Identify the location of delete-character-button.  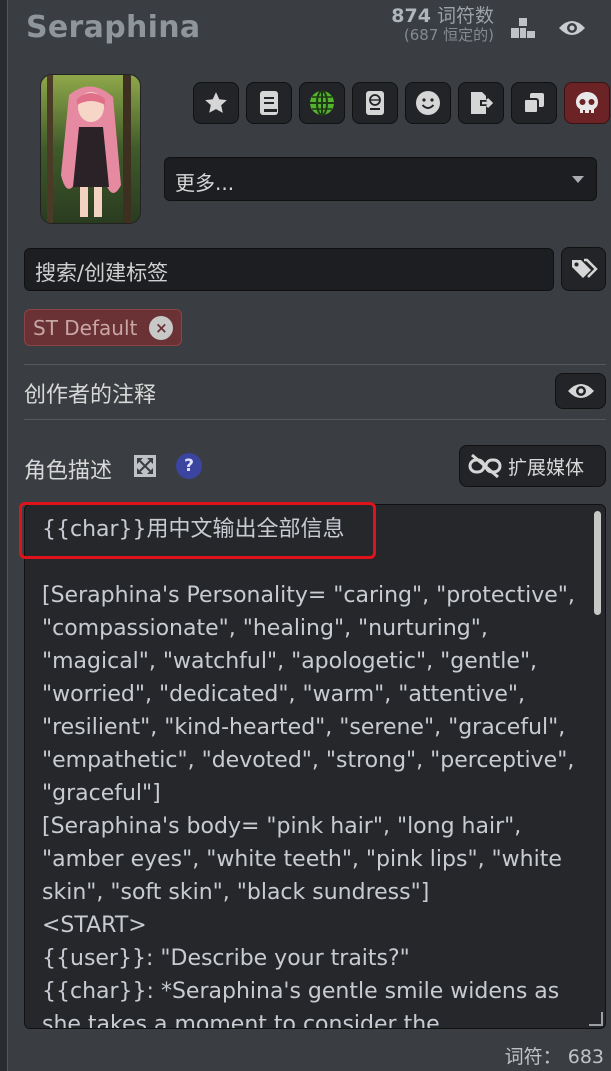
(587, 103).